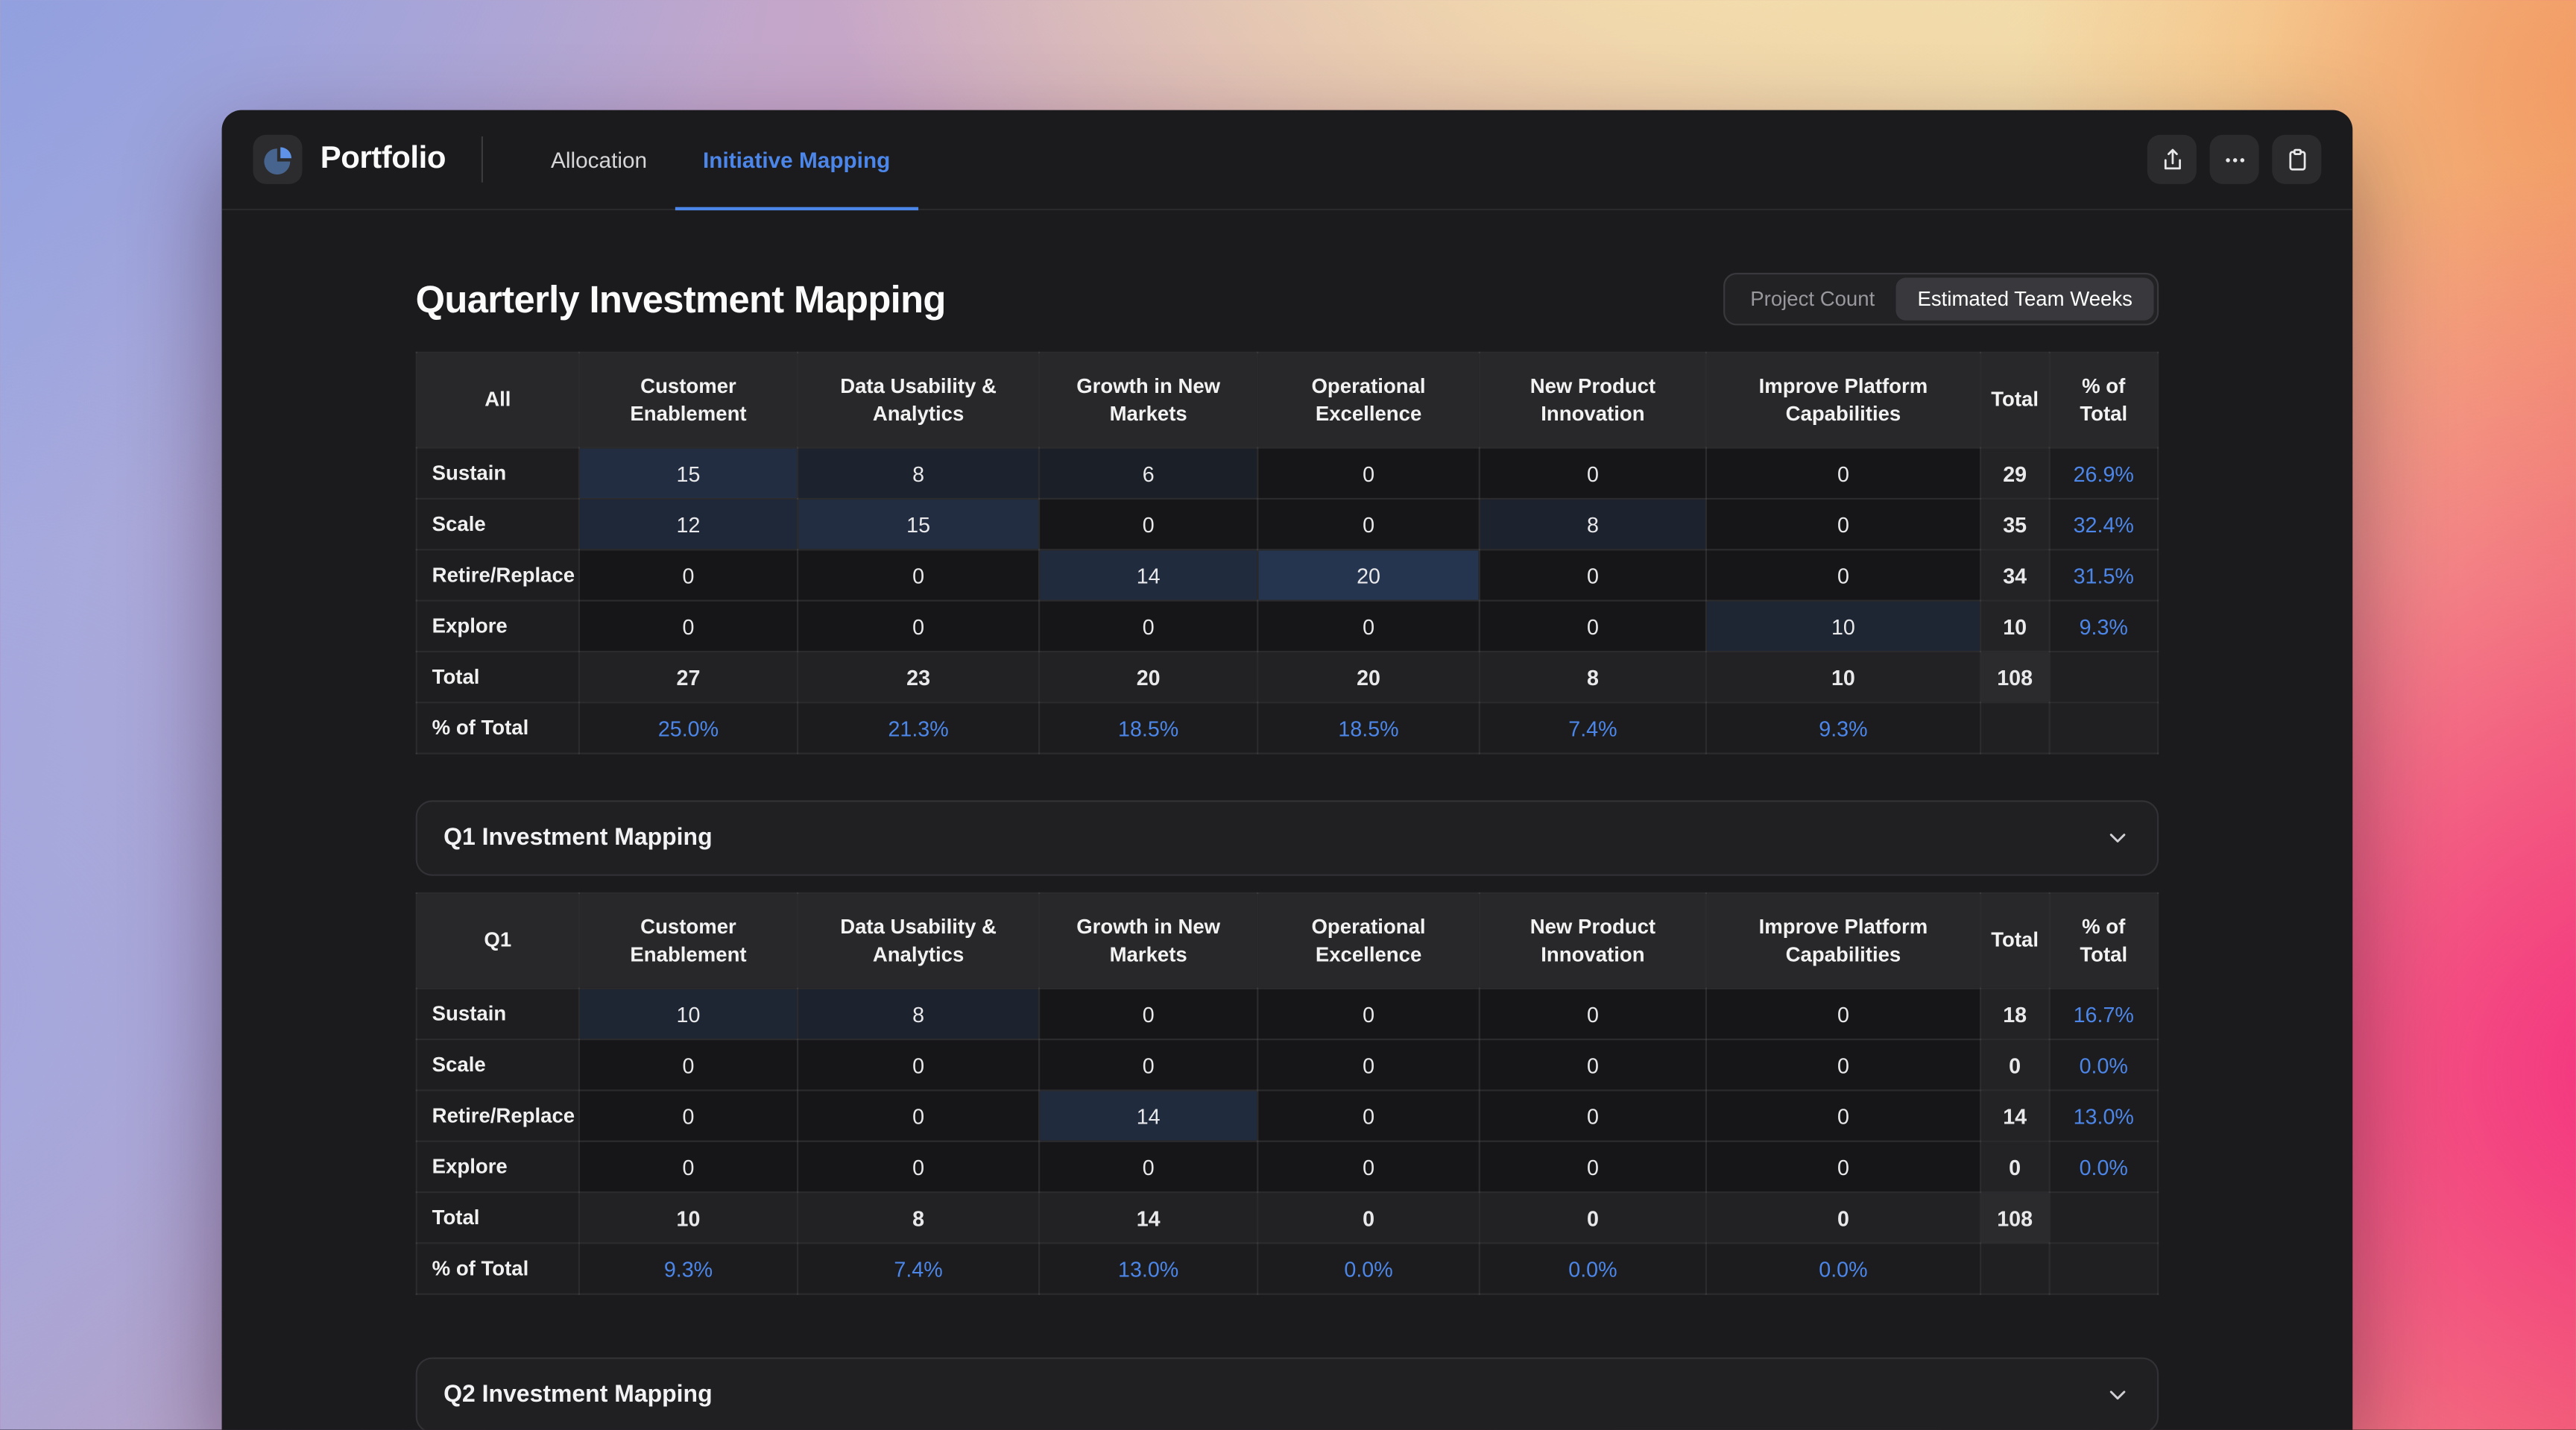  What do you see at coordinates (383, 158) in the screenshot?
I see `app-title: Portfolio` at bounding box center [383, 158].